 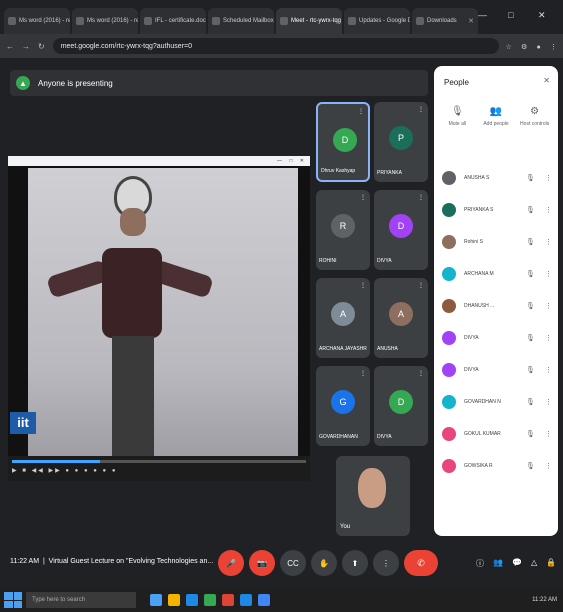 What do you see at coordinates (133, 222) in the screenshot?
I see `robot-face` at bounding box center [133, 222].